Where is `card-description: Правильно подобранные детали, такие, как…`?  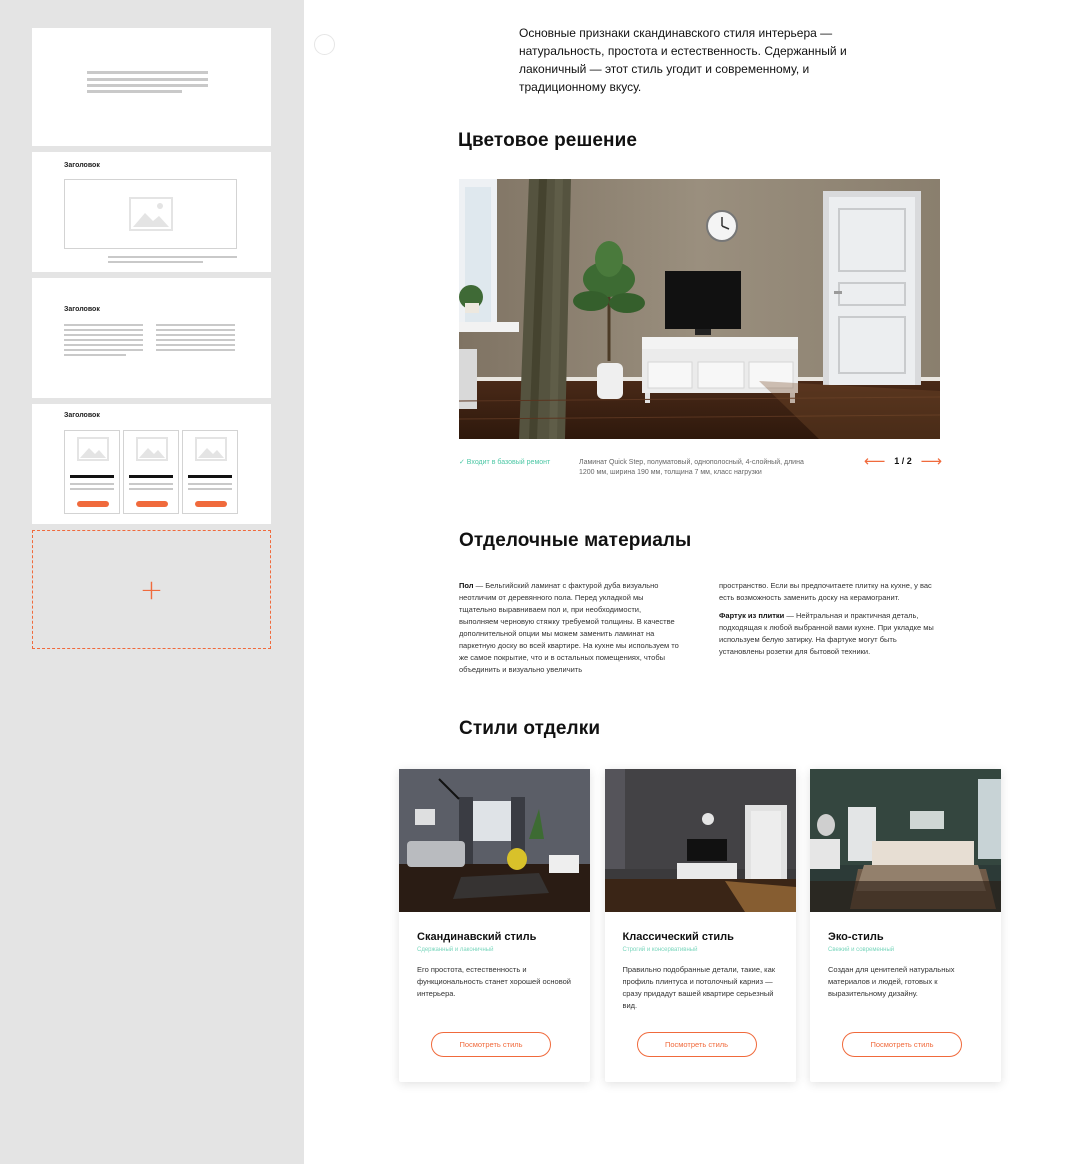
card-description: Правильно подобранные детали, такие, как… is located at coordinates (699, 987).